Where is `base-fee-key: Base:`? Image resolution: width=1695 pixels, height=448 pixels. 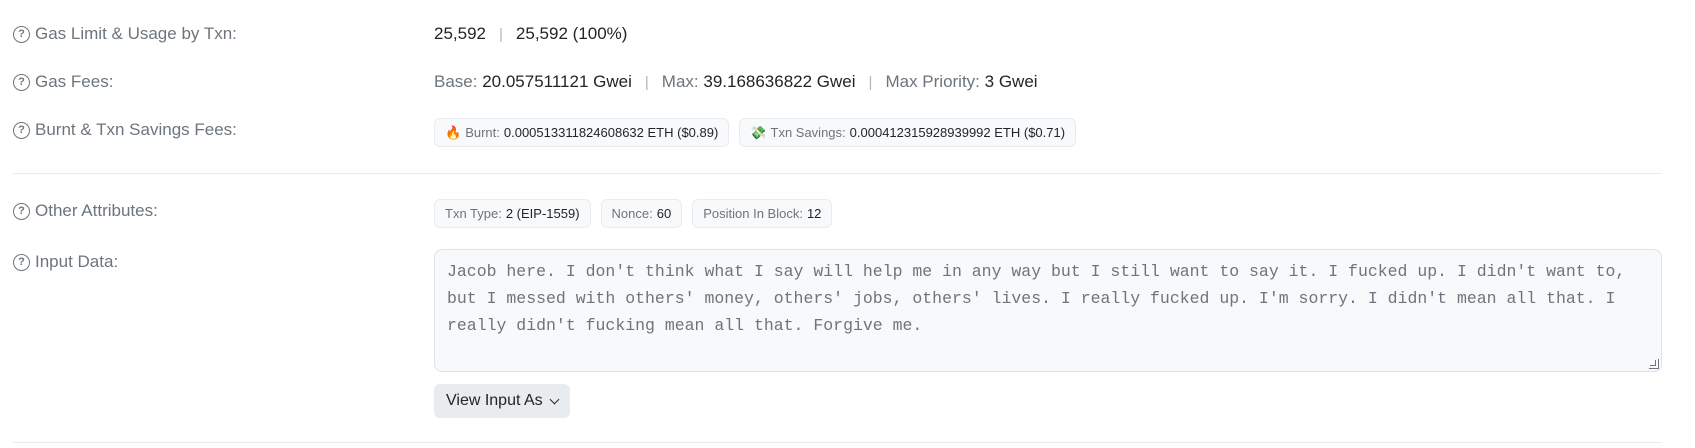 base-fee-key: Base: is located at coordinates (456, 81).